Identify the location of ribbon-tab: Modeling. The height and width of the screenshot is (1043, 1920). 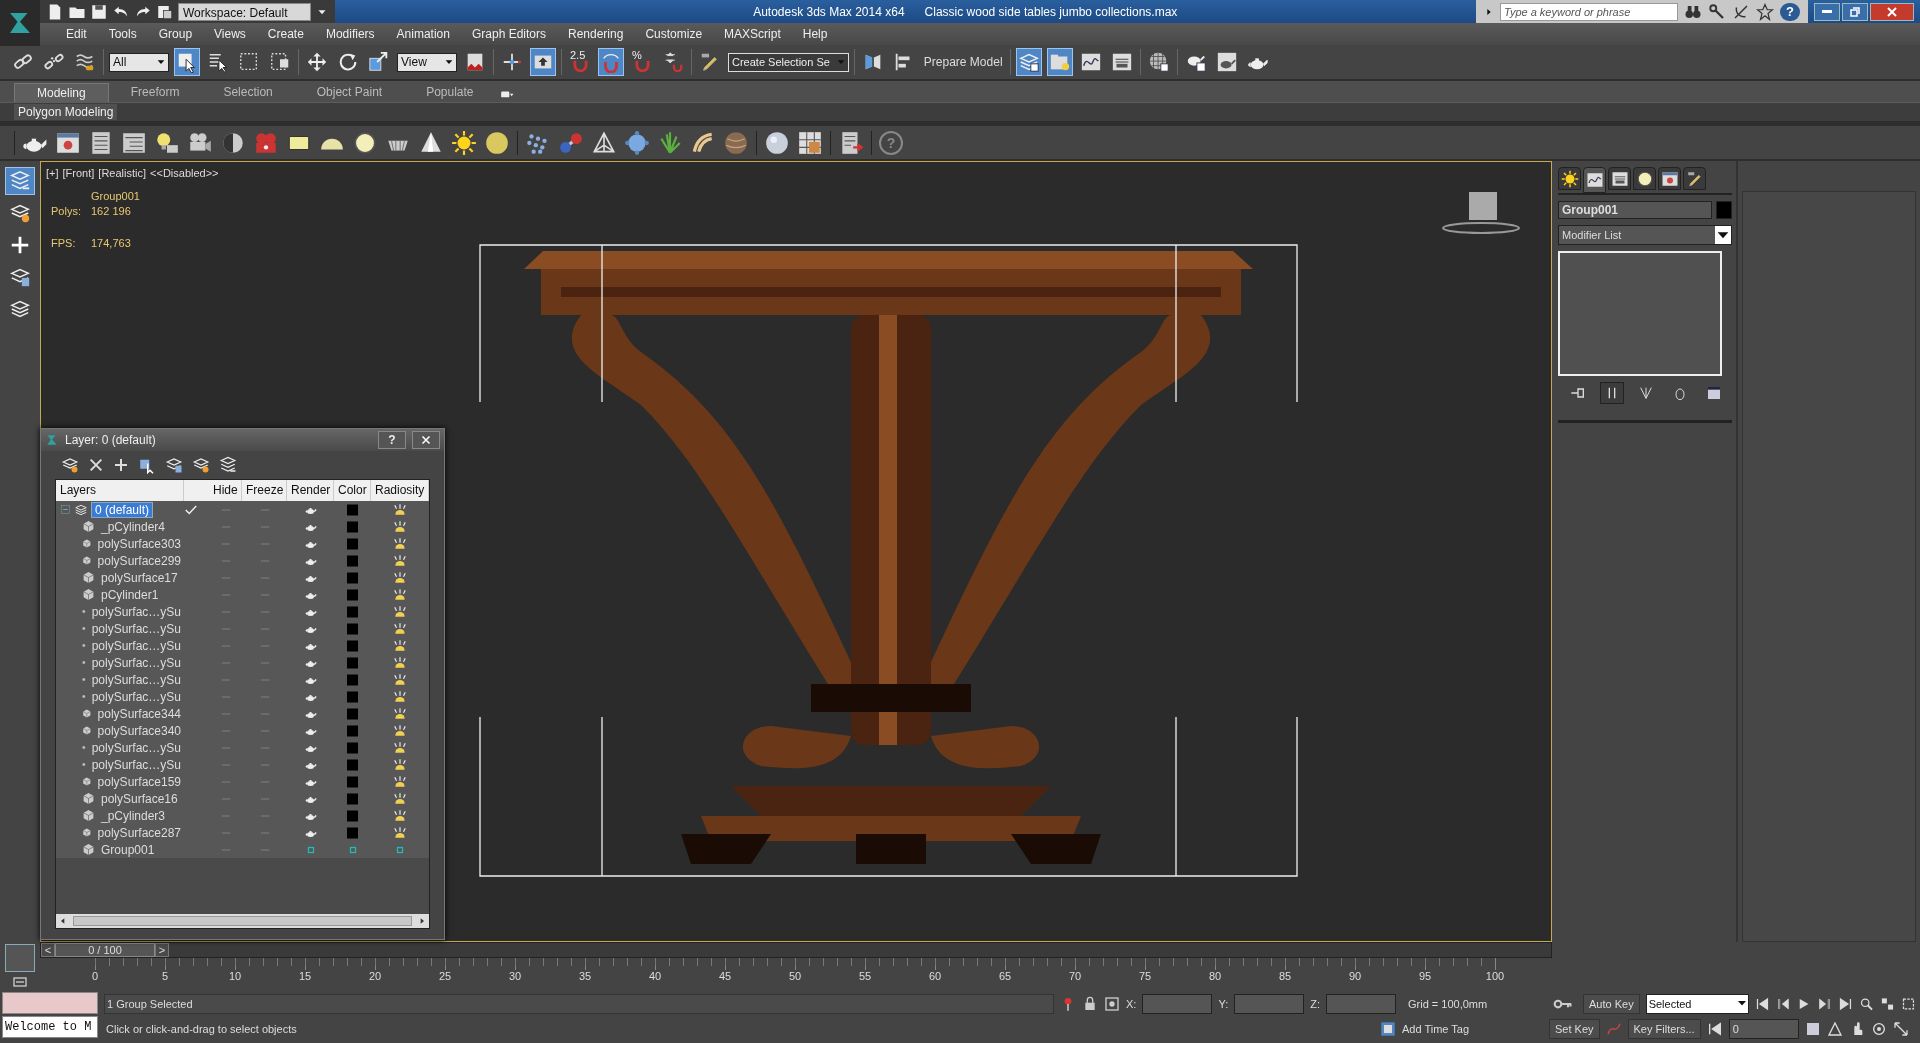
(61, 93).